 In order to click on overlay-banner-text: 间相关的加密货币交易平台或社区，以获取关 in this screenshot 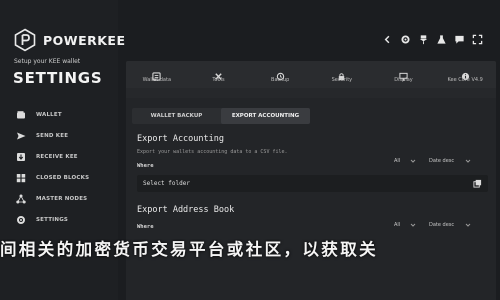, I will do `click(189, 249)`.